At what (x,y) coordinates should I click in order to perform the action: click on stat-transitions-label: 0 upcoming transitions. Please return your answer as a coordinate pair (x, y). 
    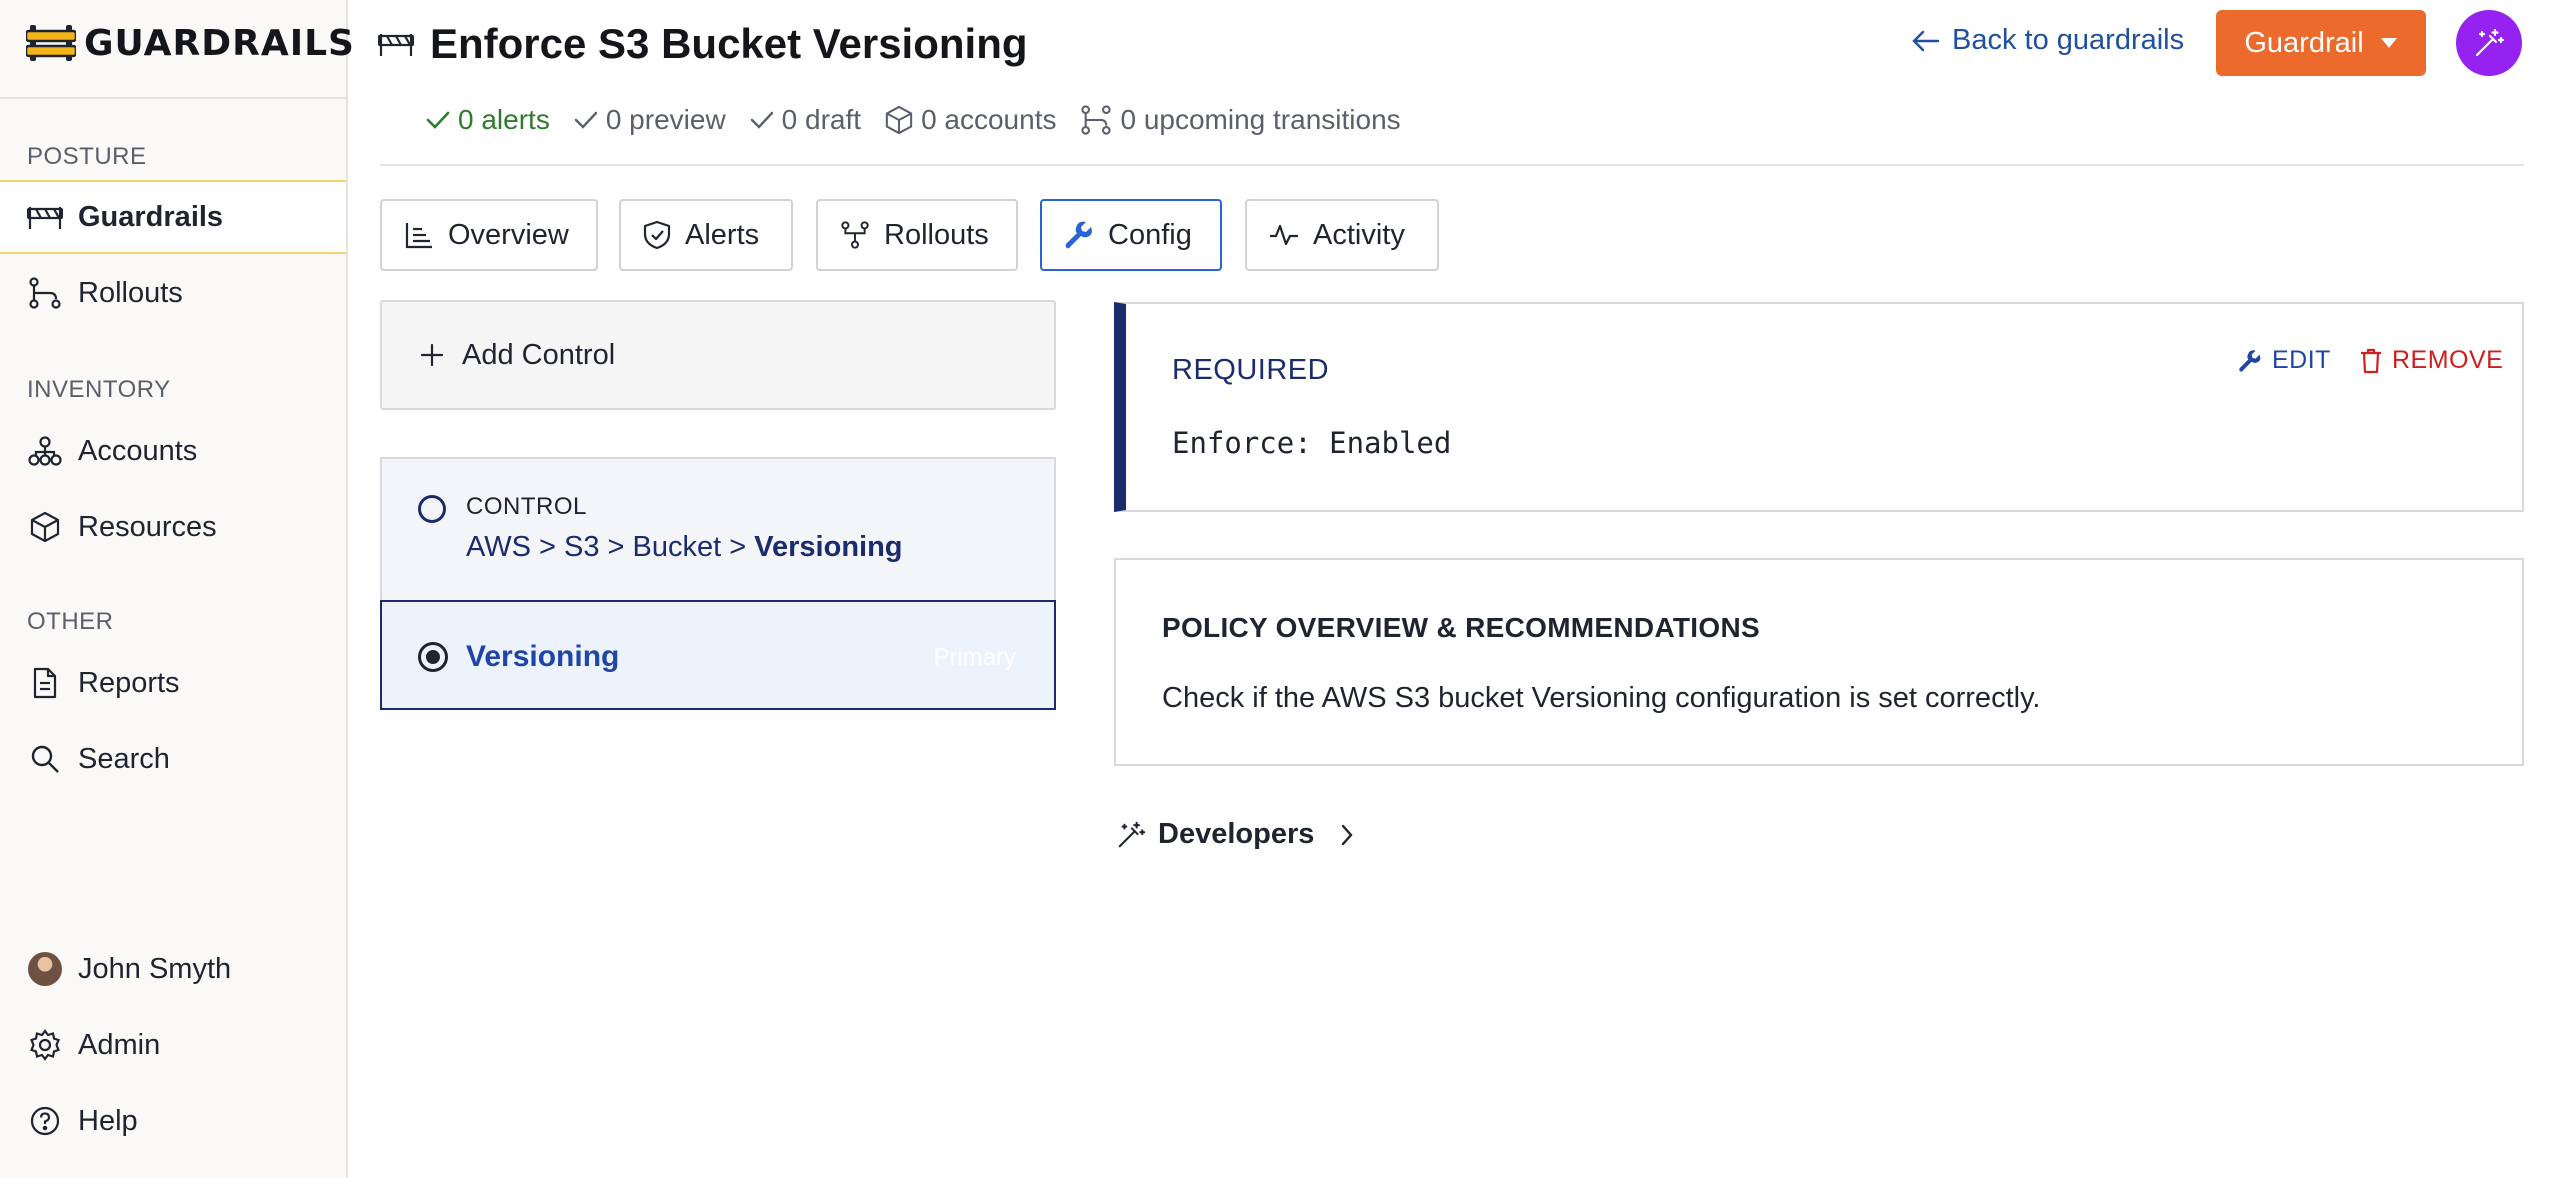
    Looking at the image, I should click on (1260, 119).